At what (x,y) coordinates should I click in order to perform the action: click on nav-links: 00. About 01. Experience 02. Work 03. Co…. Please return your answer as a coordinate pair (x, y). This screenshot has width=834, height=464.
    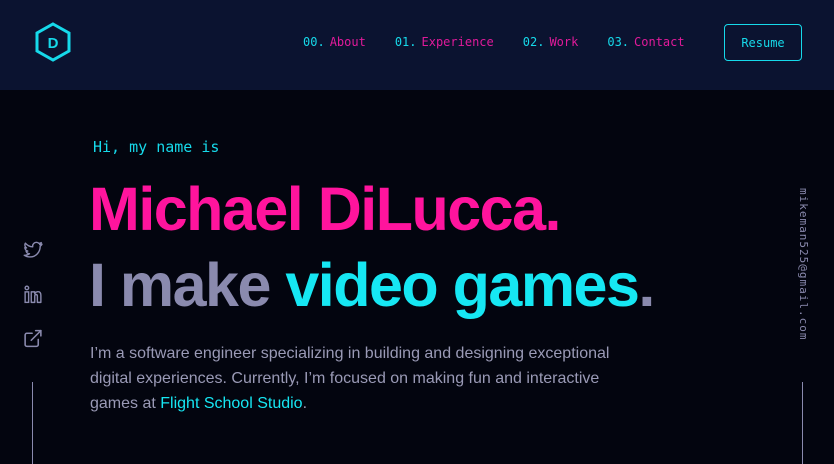
    Looking at the image, I should click on (494, 42).